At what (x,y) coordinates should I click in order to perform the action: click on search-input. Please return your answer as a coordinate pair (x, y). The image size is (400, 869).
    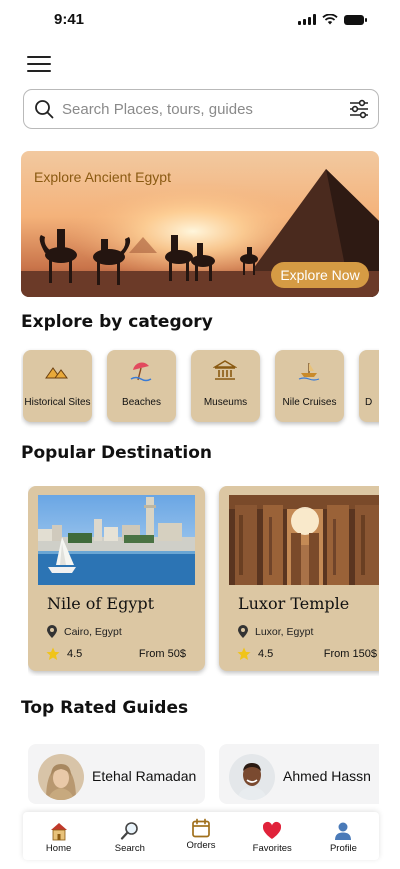
    Looking at the image, I should click on (197, 109).